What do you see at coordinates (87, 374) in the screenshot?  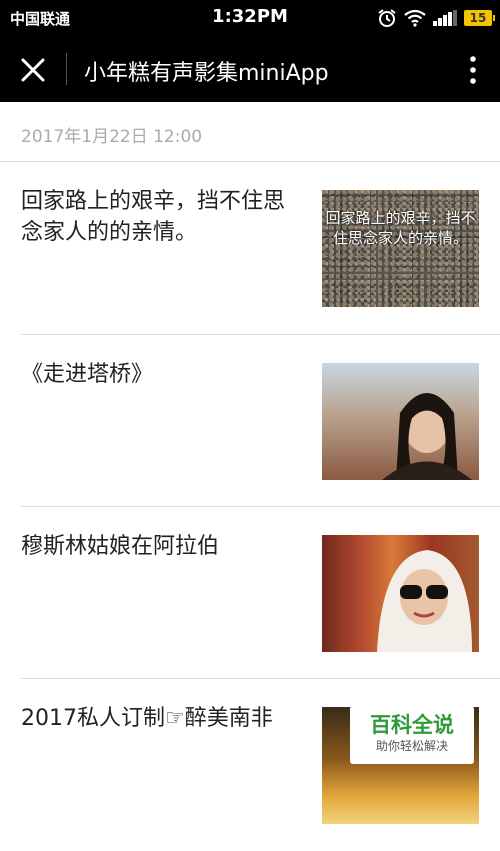 I see `article-title: 《走进塔桥》` at bounding box center [87, 374].